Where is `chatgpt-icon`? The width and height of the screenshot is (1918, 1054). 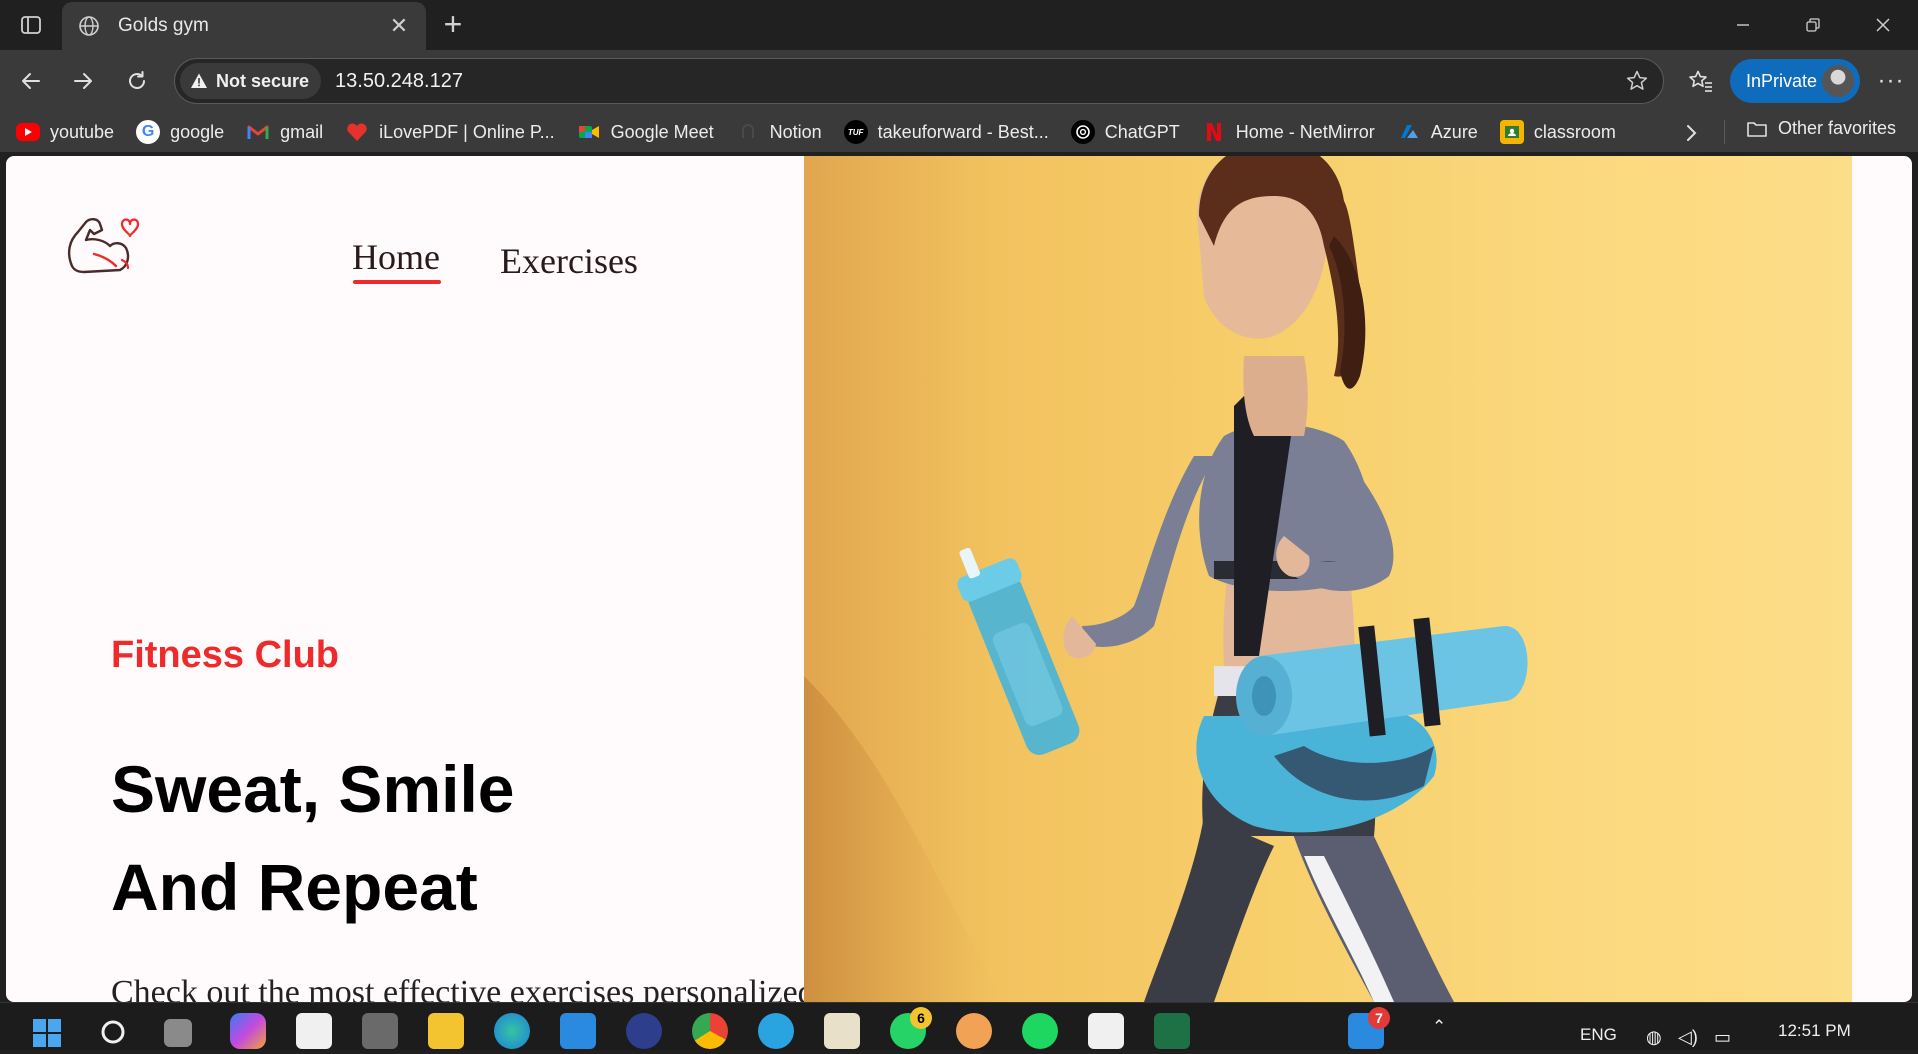
chatgpt-icon is located at coordinates (1082, 132).